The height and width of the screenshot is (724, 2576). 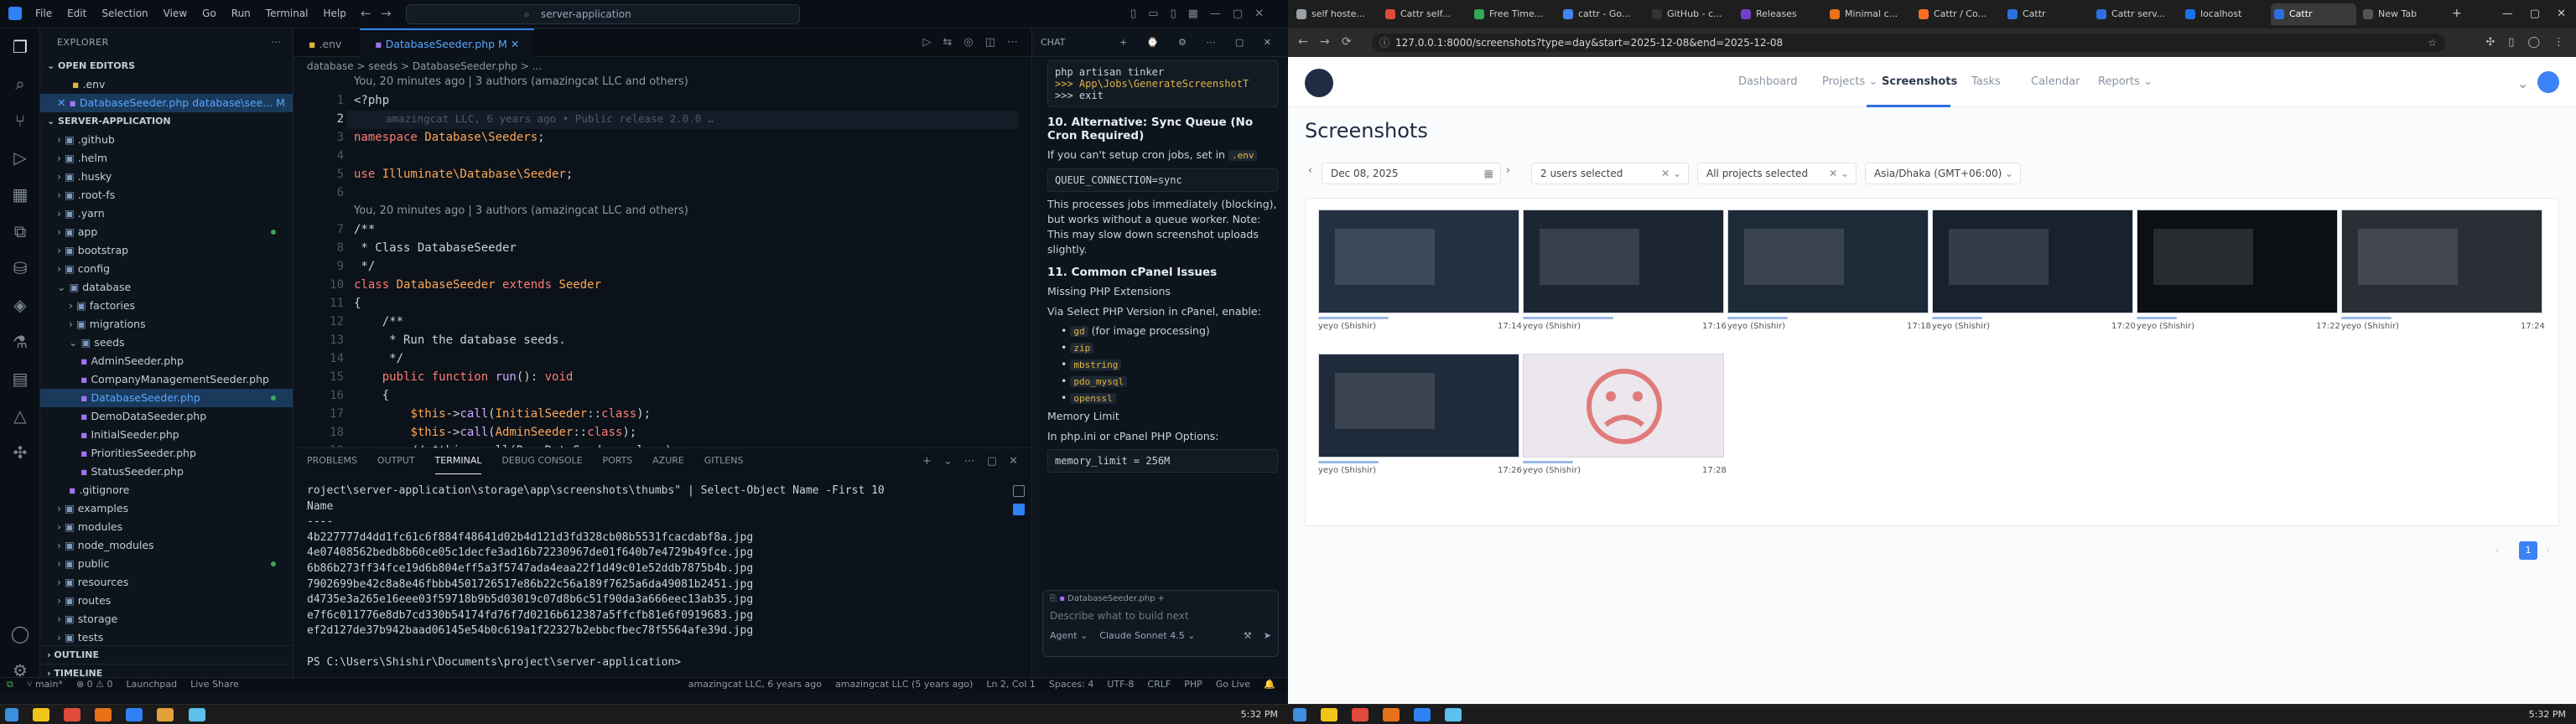 What do you see at coordinates (1248, 635) in the screenshot?
I see `tools-icon: ⚒` at bounding box center [1248, 635].